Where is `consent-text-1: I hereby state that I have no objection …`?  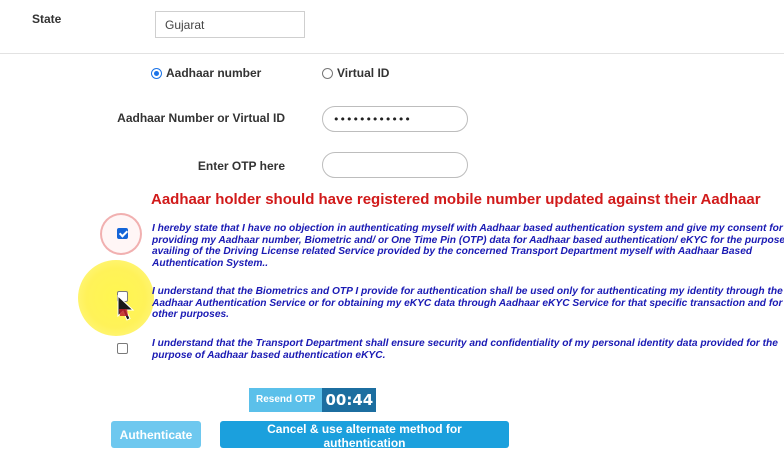 consent-text-1: I hereby state that I have no objection … is located at coordinates (468, 246).